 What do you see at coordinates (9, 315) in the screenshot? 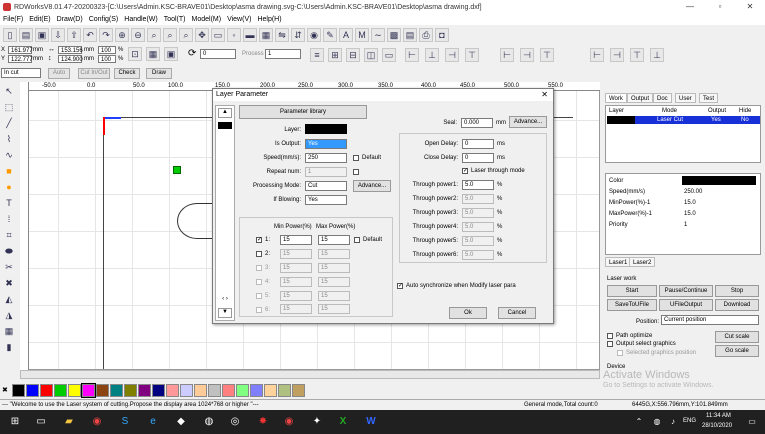
I see `flip-tool-icon: ◮` at bounding box center [9, 315].